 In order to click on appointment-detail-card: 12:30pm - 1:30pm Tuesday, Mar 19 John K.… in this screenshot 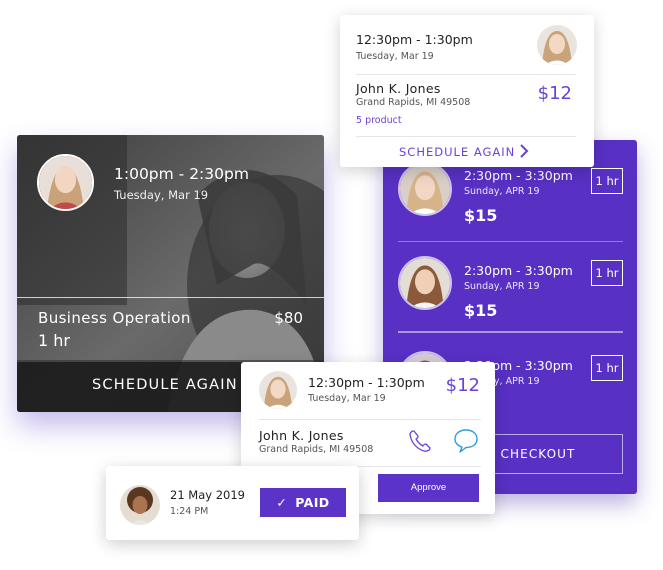, I will do `click(467, 91)`.